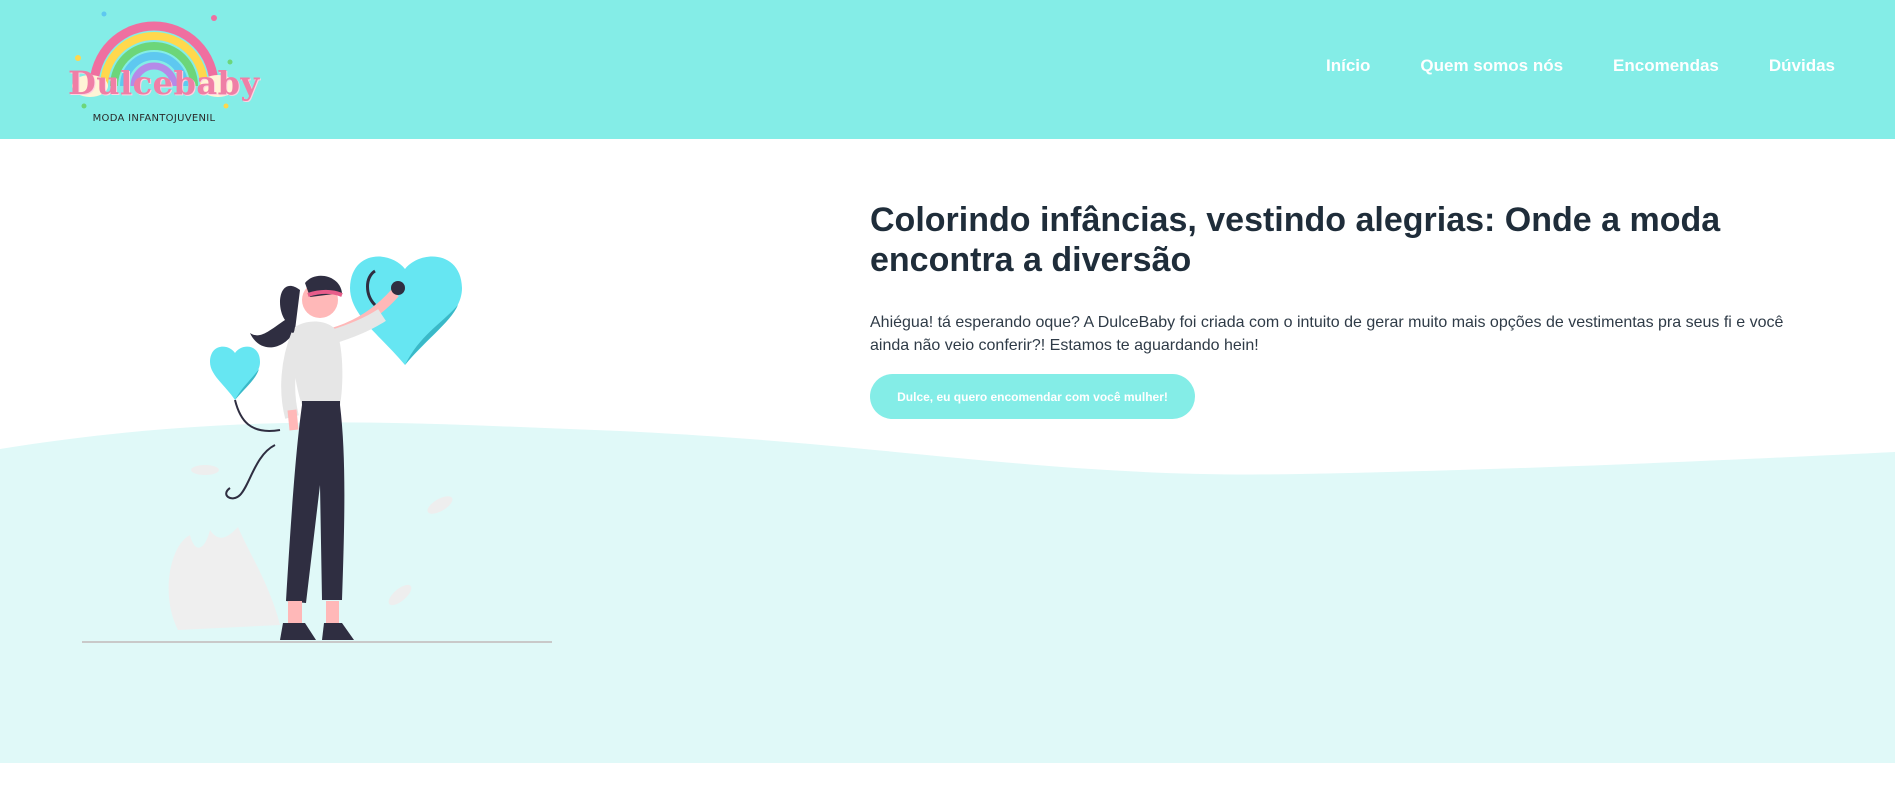  What do you see at coordinates (947, 787) in the screenshot?
I see `page-below-fold` at bounding box center [947, 787].